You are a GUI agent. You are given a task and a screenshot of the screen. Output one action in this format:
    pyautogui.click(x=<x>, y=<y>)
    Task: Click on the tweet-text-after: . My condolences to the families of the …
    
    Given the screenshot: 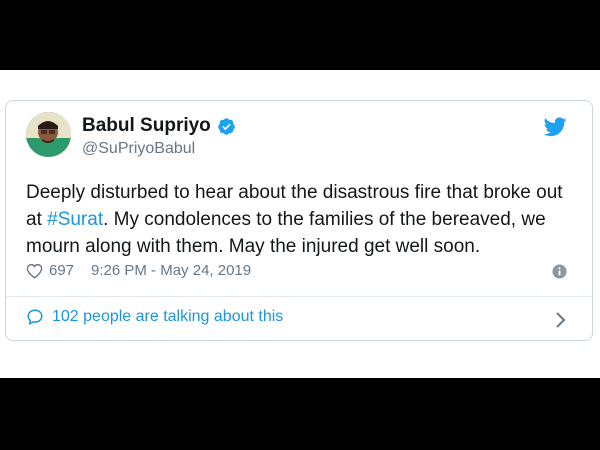 What is the action you would take?
    pyautogui.click(x=286, y=233)
    